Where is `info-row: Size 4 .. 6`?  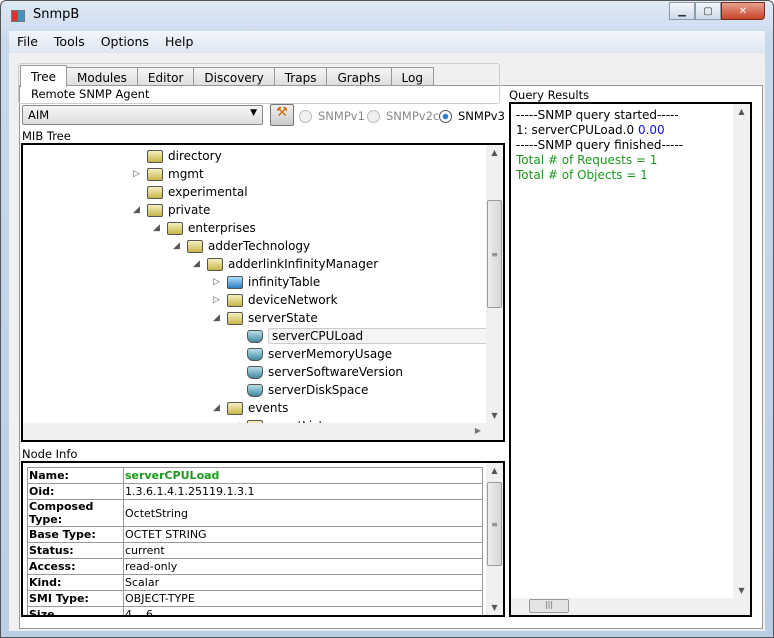 info-row: Size 4 .. 6 is located at coordinates (255, 610).